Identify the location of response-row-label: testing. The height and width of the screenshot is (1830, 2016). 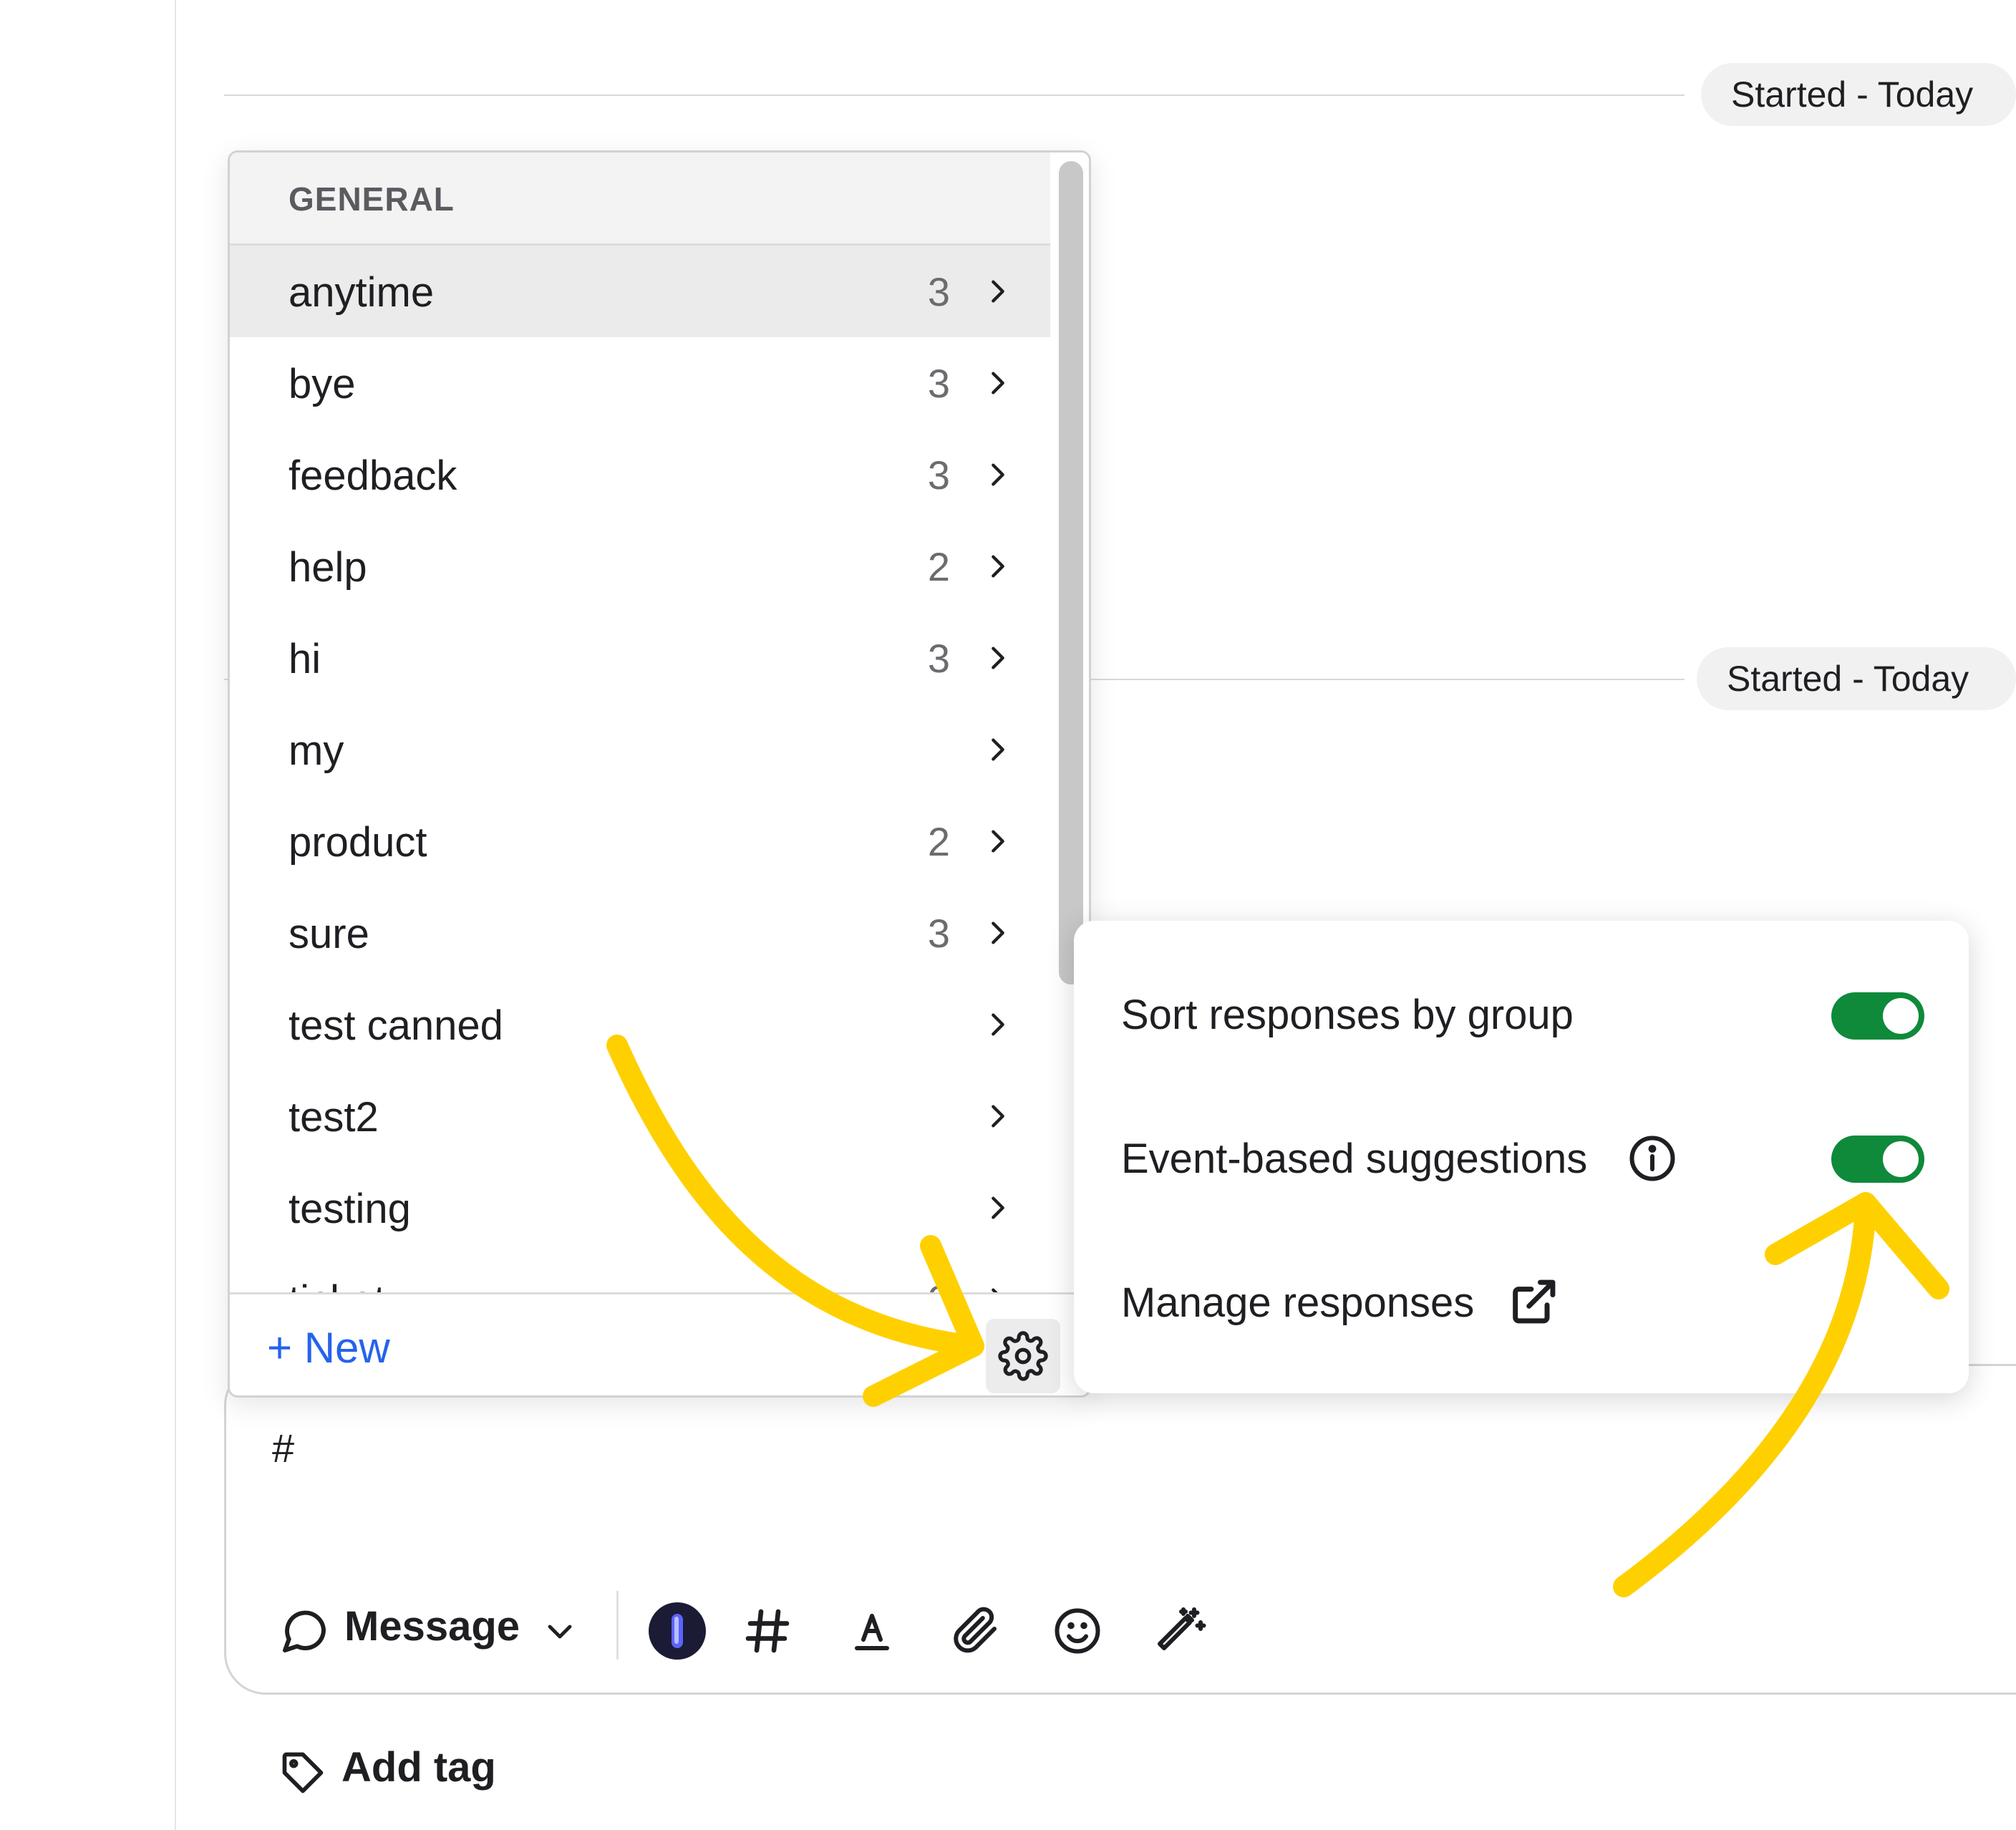
(350, 1209).